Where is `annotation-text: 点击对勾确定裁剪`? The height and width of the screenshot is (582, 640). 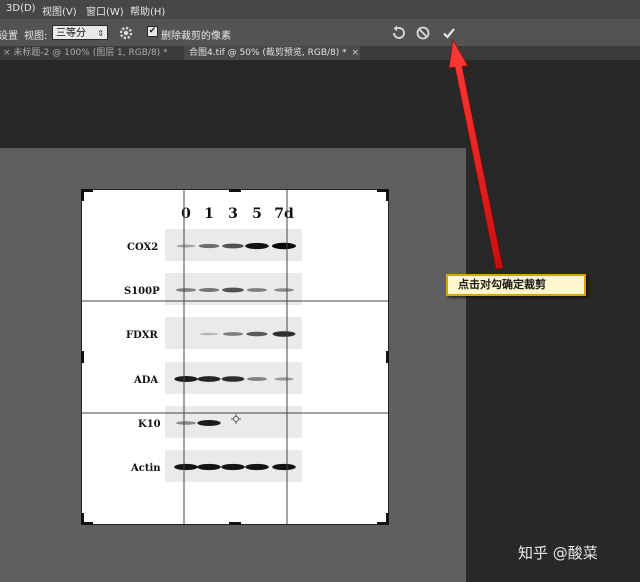 annotation-text: 点击对勾确定裁剪 is located at coordinates (502, 284).